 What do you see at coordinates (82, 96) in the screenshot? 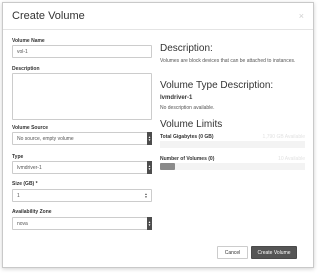
I see `description-textarea` at bounding box center [82, 96].